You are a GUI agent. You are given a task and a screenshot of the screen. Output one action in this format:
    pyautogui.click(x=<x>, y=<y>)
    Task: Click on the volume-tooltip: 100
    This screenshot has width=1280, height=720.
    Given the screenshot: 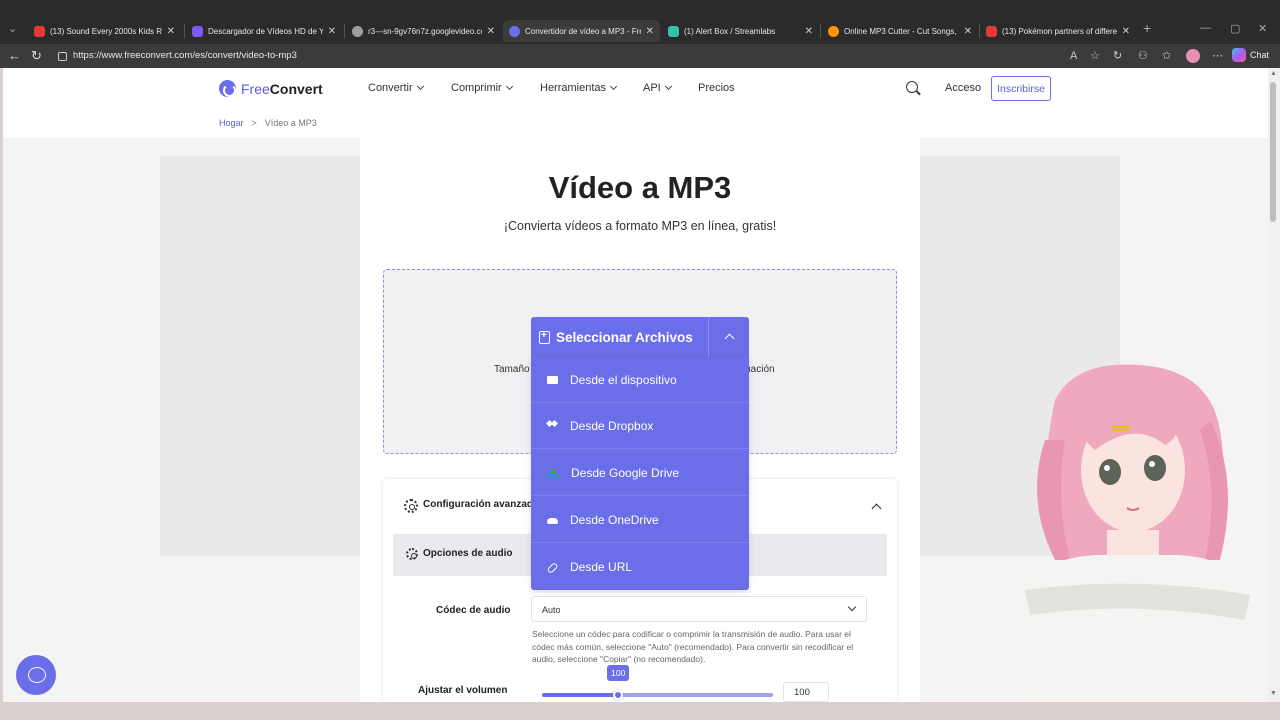 What is the action you would take?
    pyautogui.click(x=618, y=673)
    